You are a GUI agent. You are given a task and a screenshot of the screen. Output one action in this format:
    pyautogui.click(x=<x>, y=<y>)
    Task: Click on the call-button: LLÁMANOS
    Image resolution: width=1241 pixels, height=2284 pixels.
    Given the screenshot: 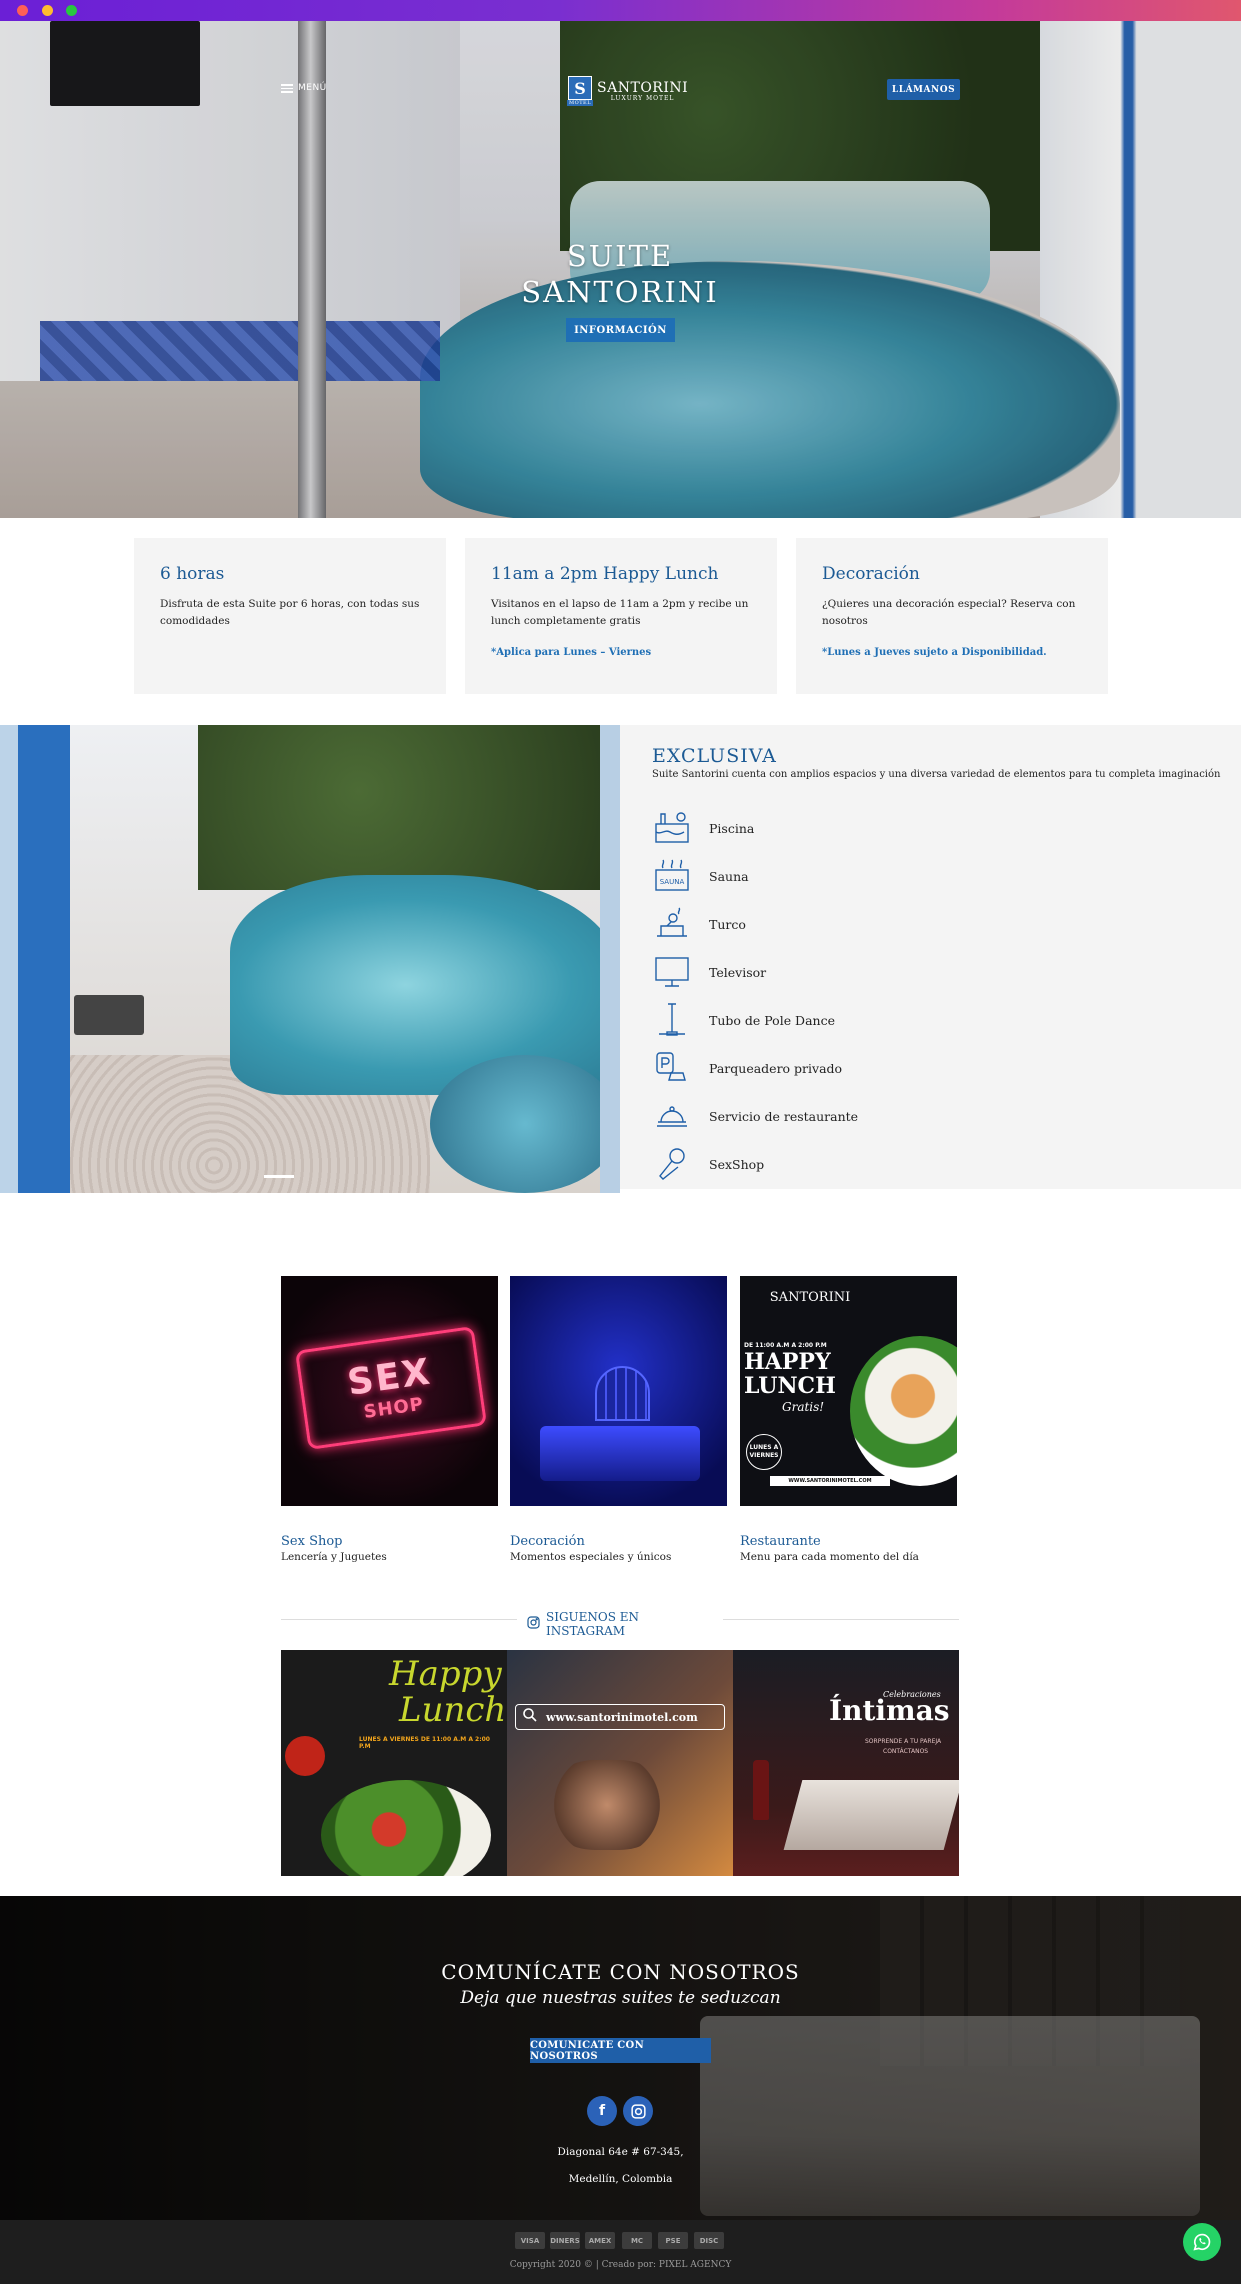 What is the action you would take?
    pyautogui.click(x=923, y=89)
    